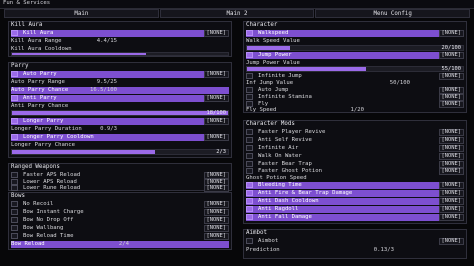 Image resolution: width=474 pixels, height=266 pixels. I want to click on character-header: Character, so click(262, 25).